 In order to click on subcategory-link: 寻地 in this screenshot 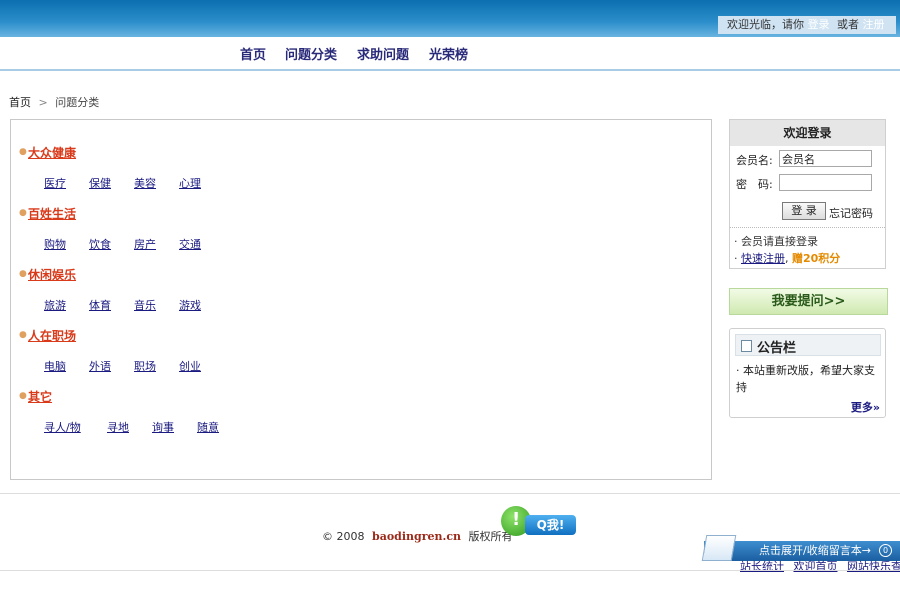, I will do `click(118, 427)`.